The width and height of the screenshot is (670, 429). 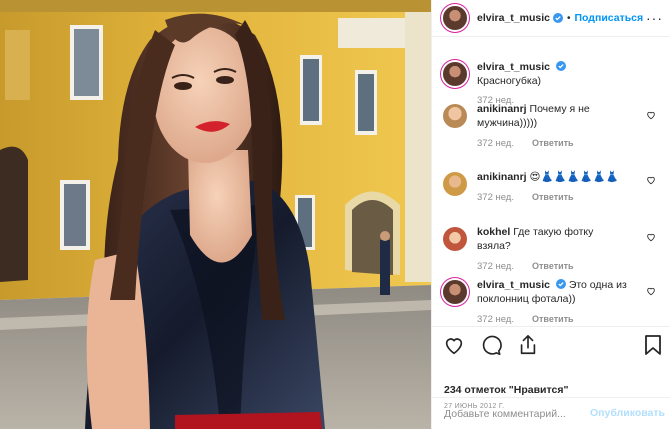 I want to click on author-username: elvira_t_music, so click(x=513, y=18).